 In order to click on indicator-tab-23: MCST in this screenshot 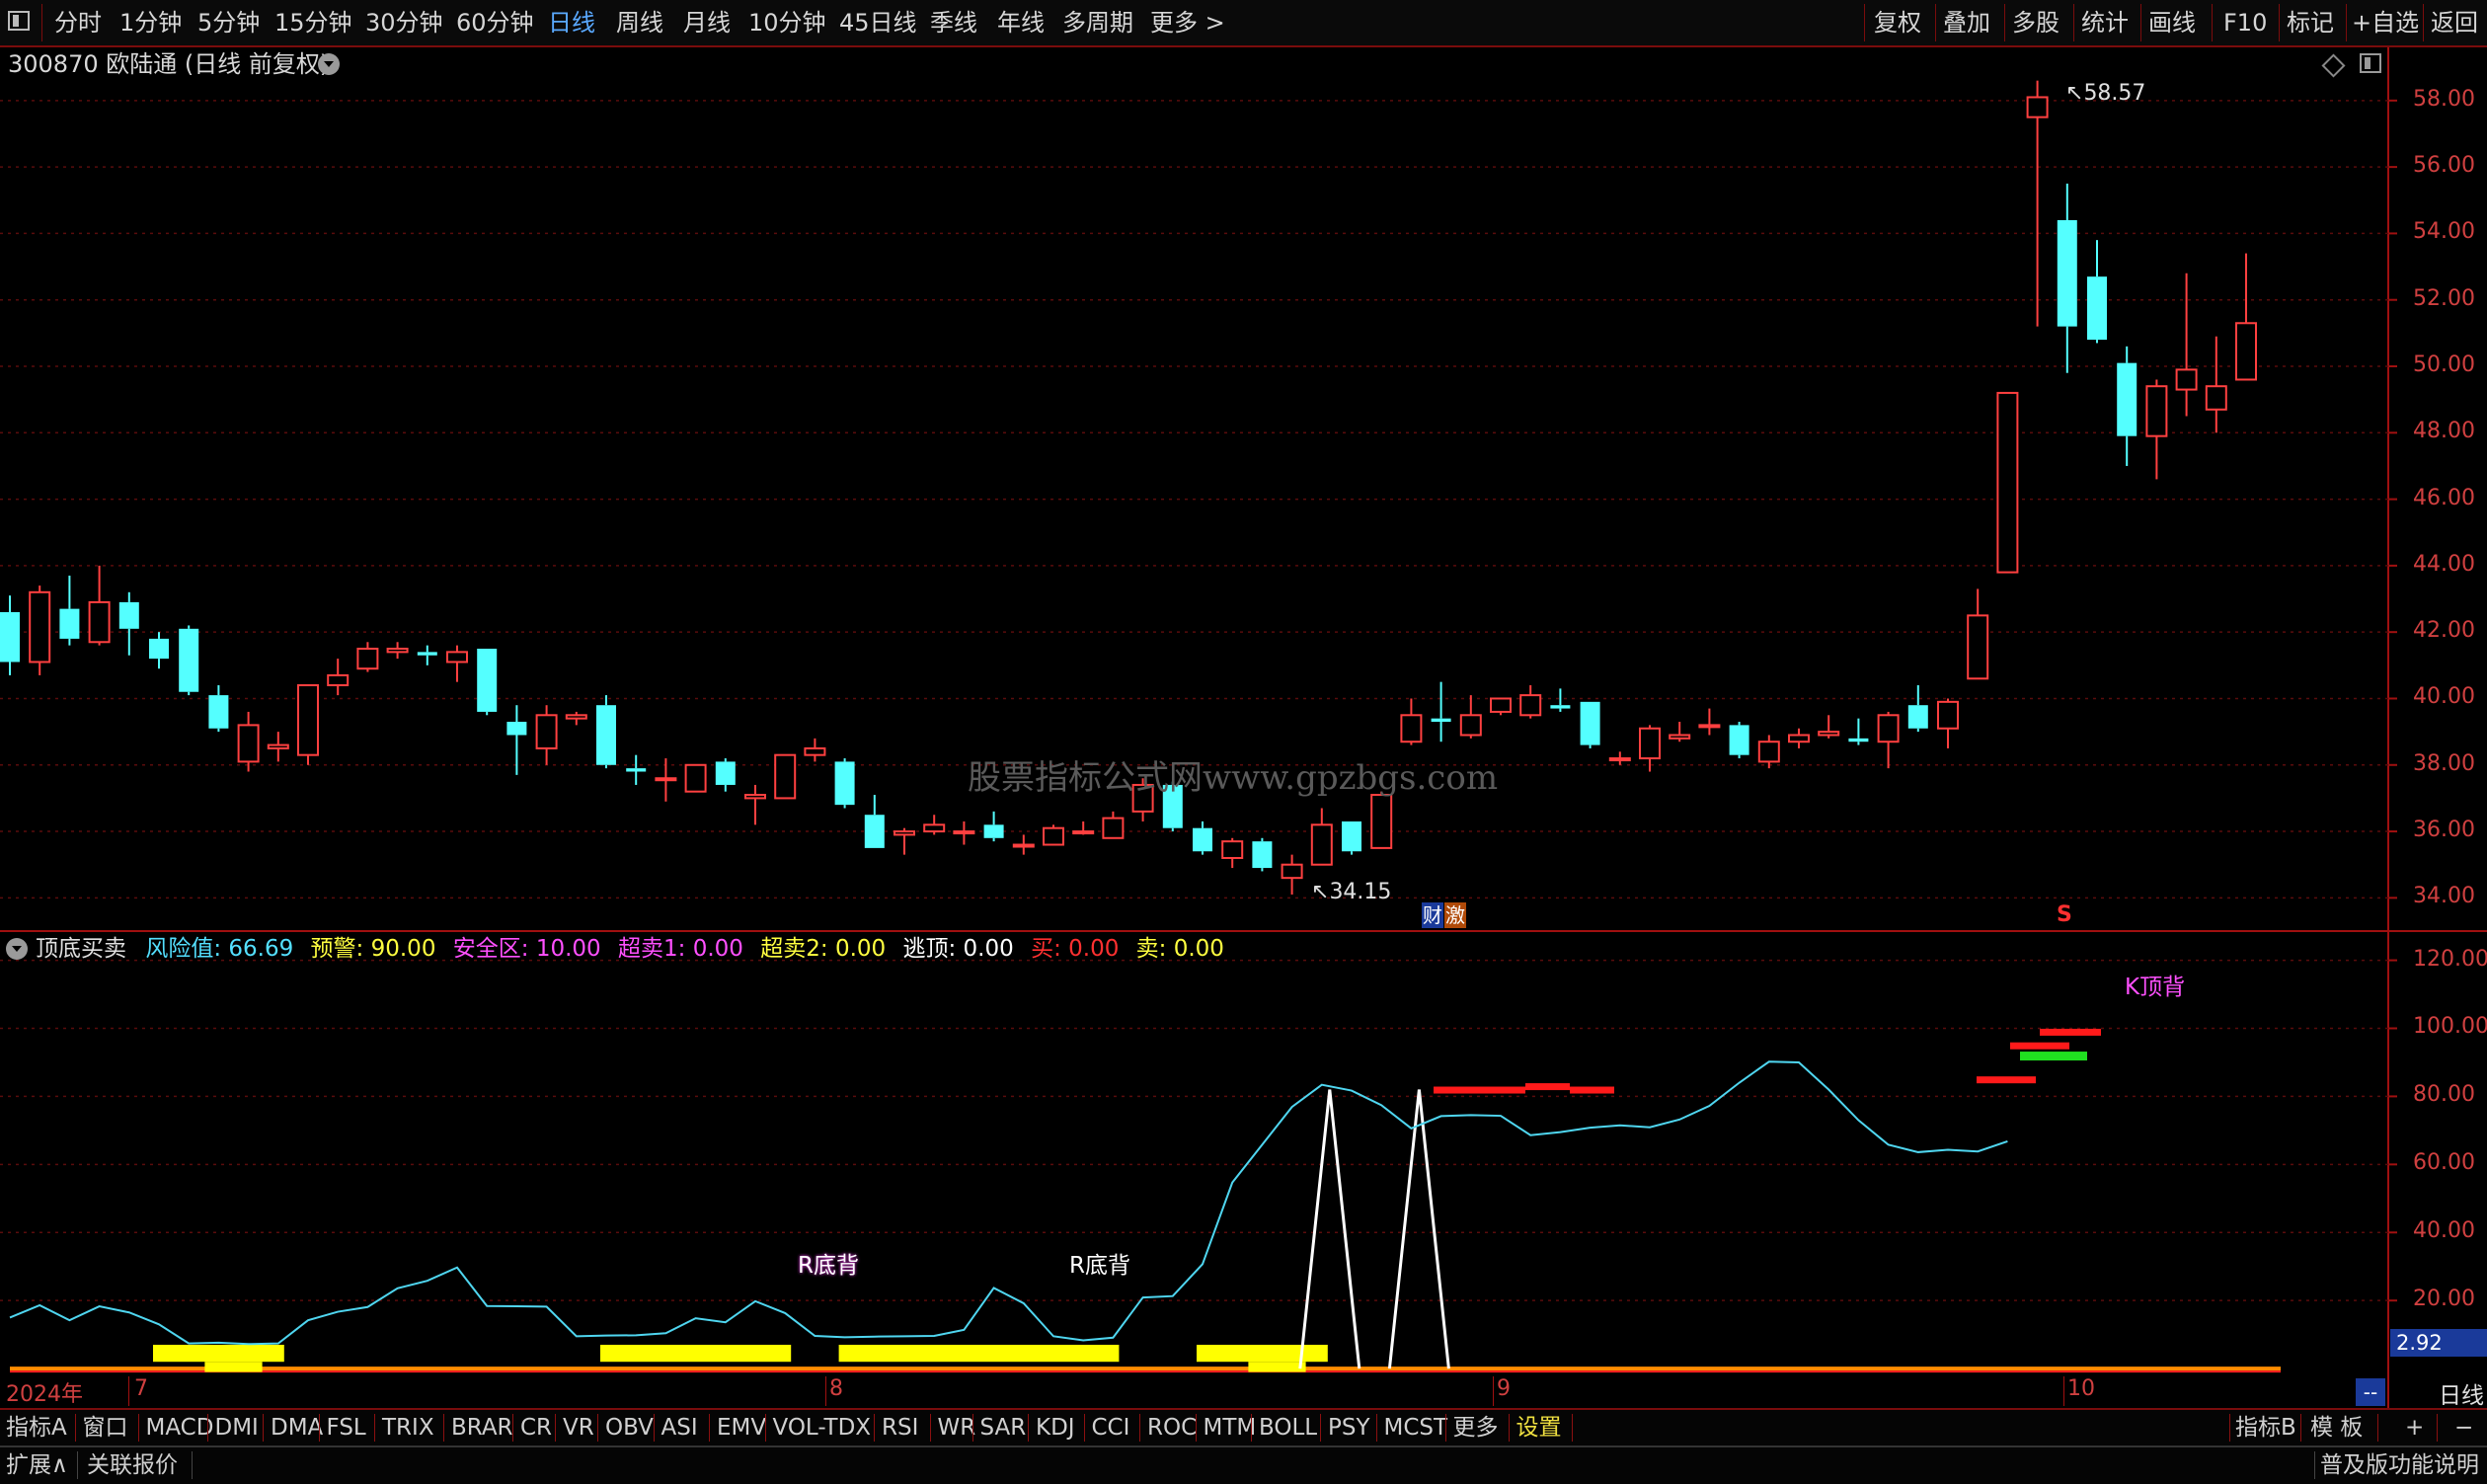, I will do `click(1416, 1428)`.